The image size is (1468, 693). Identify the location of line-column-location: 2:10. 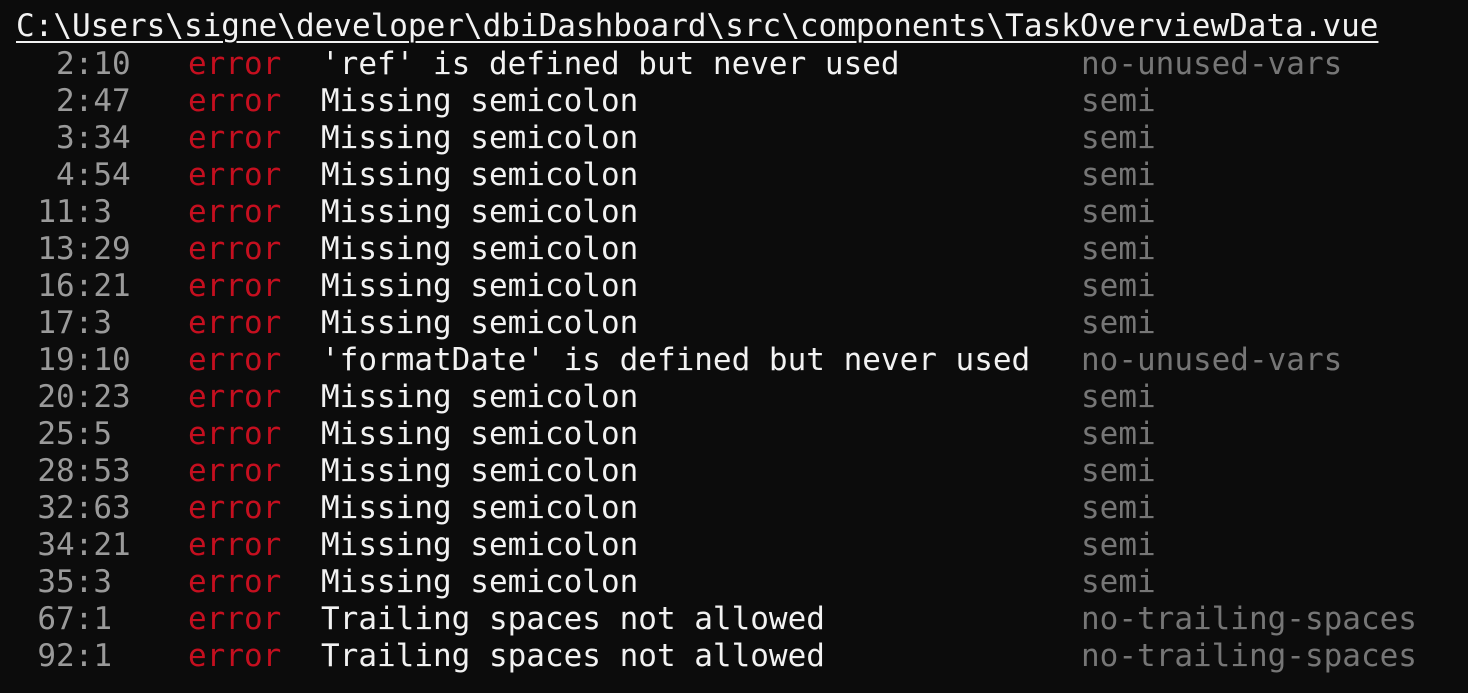
(75, 64).